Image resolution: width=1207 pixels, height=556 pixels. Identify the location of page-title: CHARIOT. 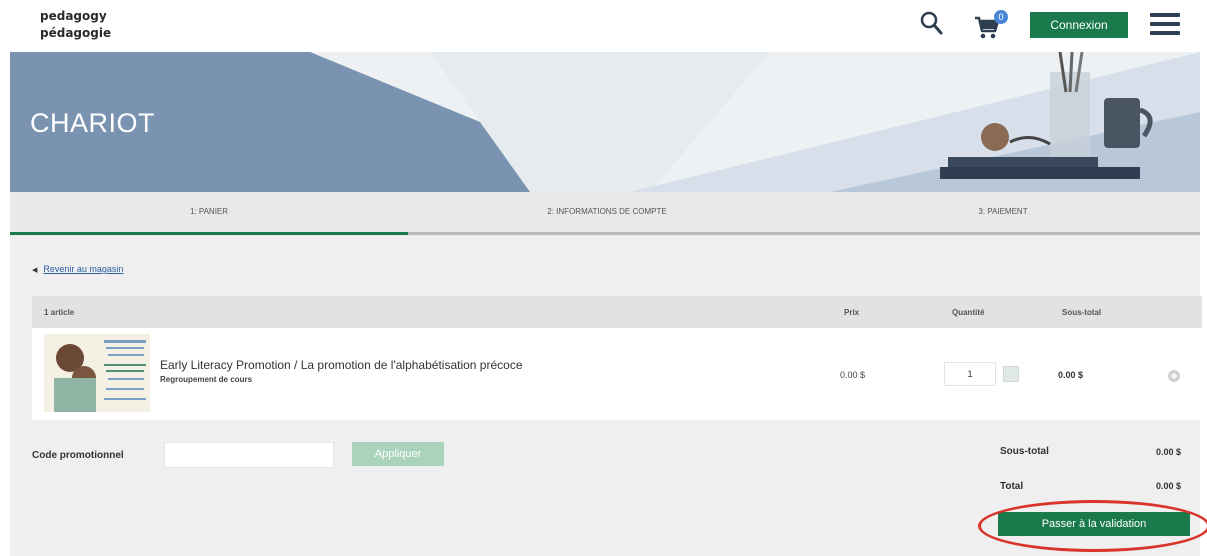
(92, 123).